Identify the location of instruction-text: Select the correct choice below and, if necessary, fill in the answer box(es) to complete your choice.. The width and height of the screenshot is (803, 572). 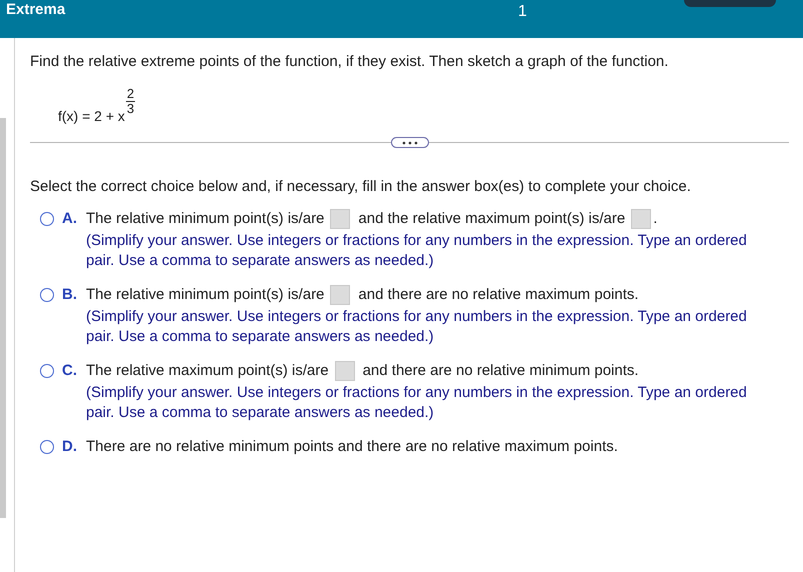
(361, 187).